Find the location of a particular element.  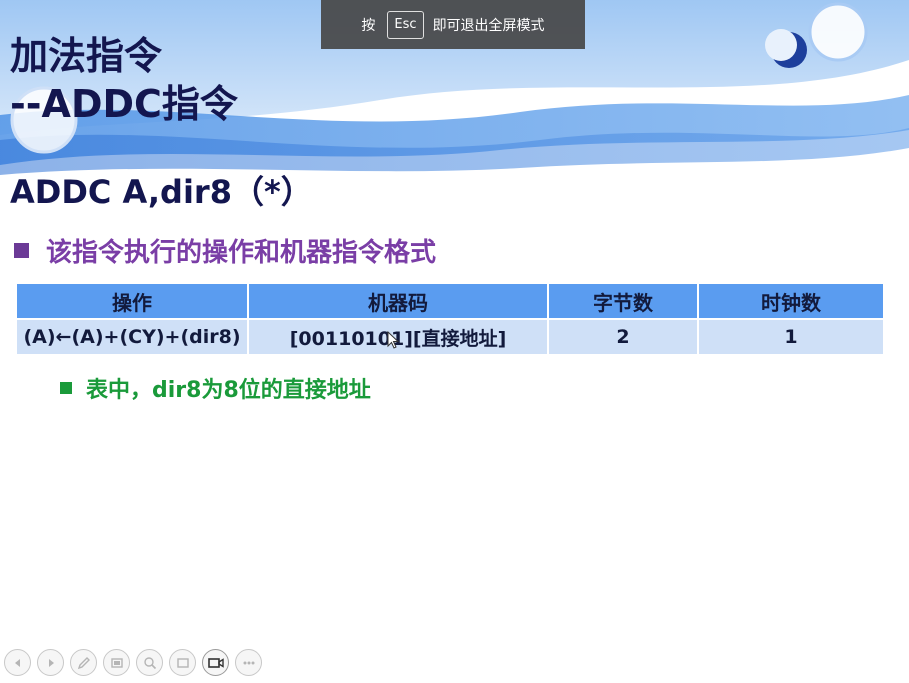

table-header-row: 操作 机器码 字节数 时钟数 is located at coordinates (450, 301).